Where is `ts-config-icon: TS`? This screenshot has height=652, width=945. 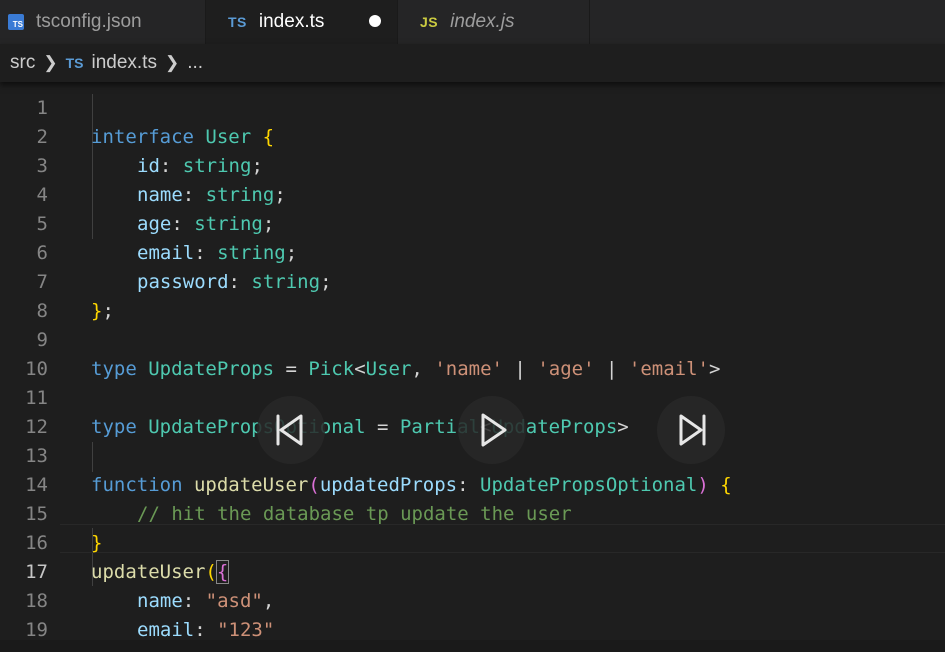
ts-config-icon: TS is located at coordinates (16, 22).